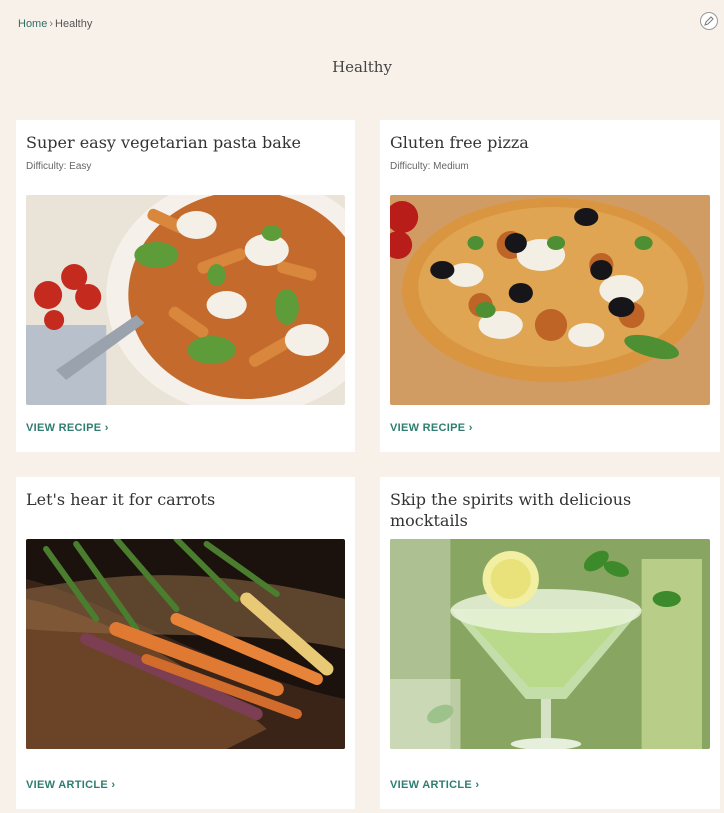 This screenshot has width=724, height=813. I want to click on pasta-bake-image, so click(185, 300).